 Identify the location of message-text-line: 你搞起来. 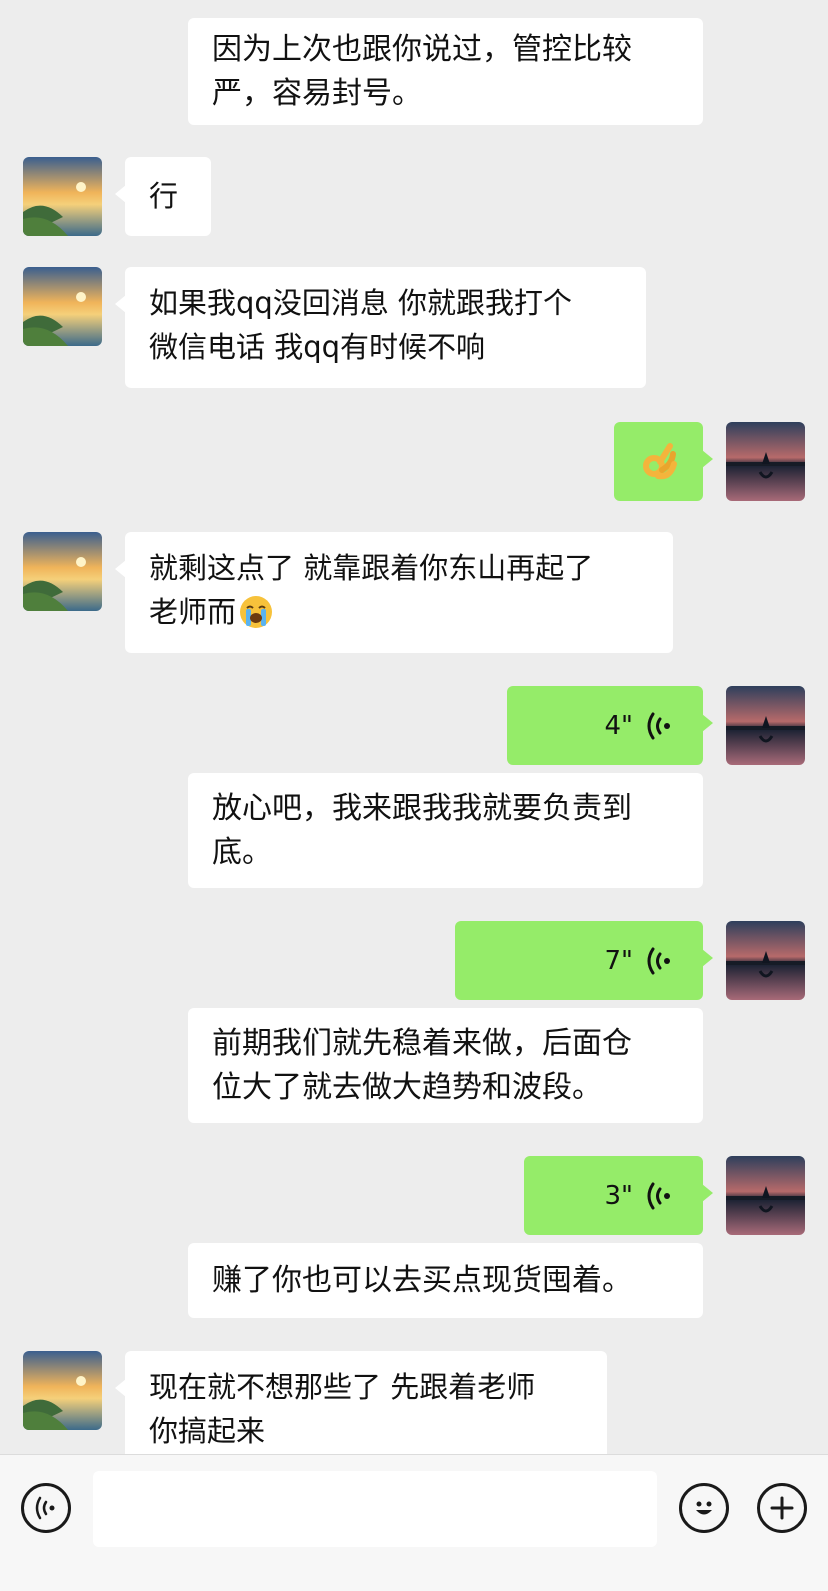
(207, 1431).